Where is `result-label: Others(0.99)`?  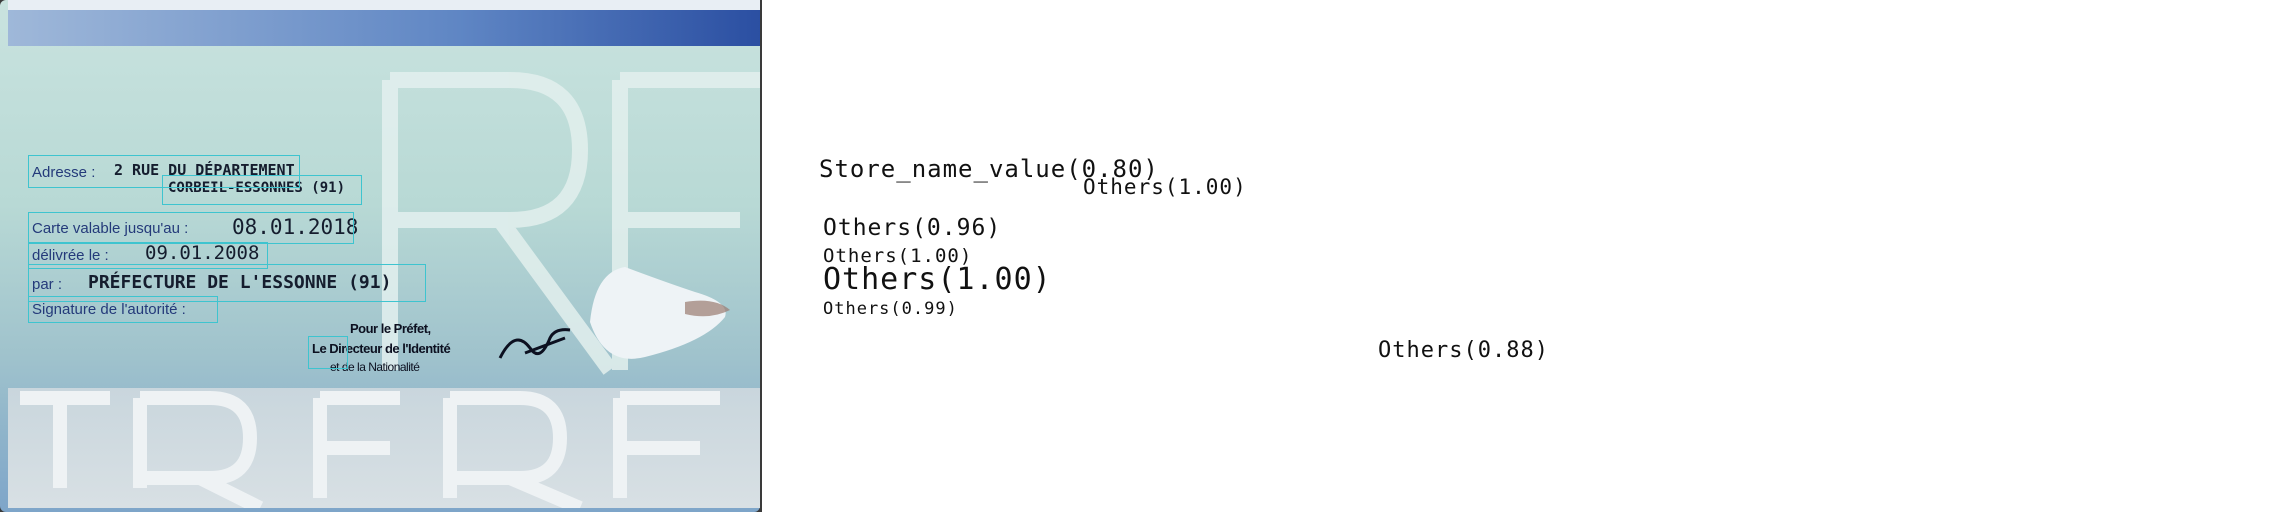 result-label: Others(0.99) is located at coordinates (890, 309).